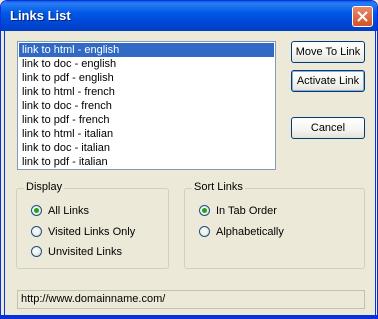 This screenshot has height=319, width=378. What do you see at coordinates (246, 211) in the screenshot?
I see `radio-label: In Tab Order` at bounding box center [246, 211].